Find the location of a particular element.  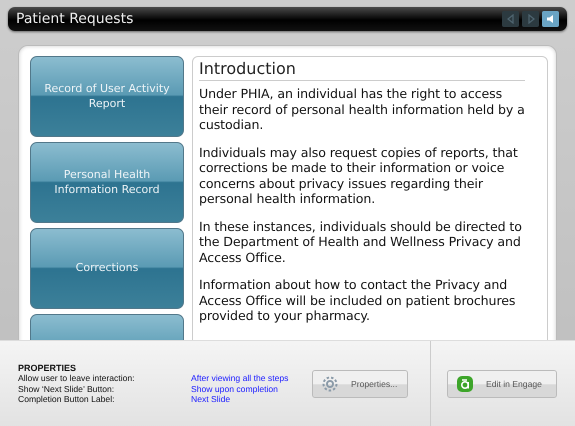

paragraph: In these instances, individuals should be directed to the Department of Health and Wellness Privacy and Access Office. is located at coordinates (361, 241).